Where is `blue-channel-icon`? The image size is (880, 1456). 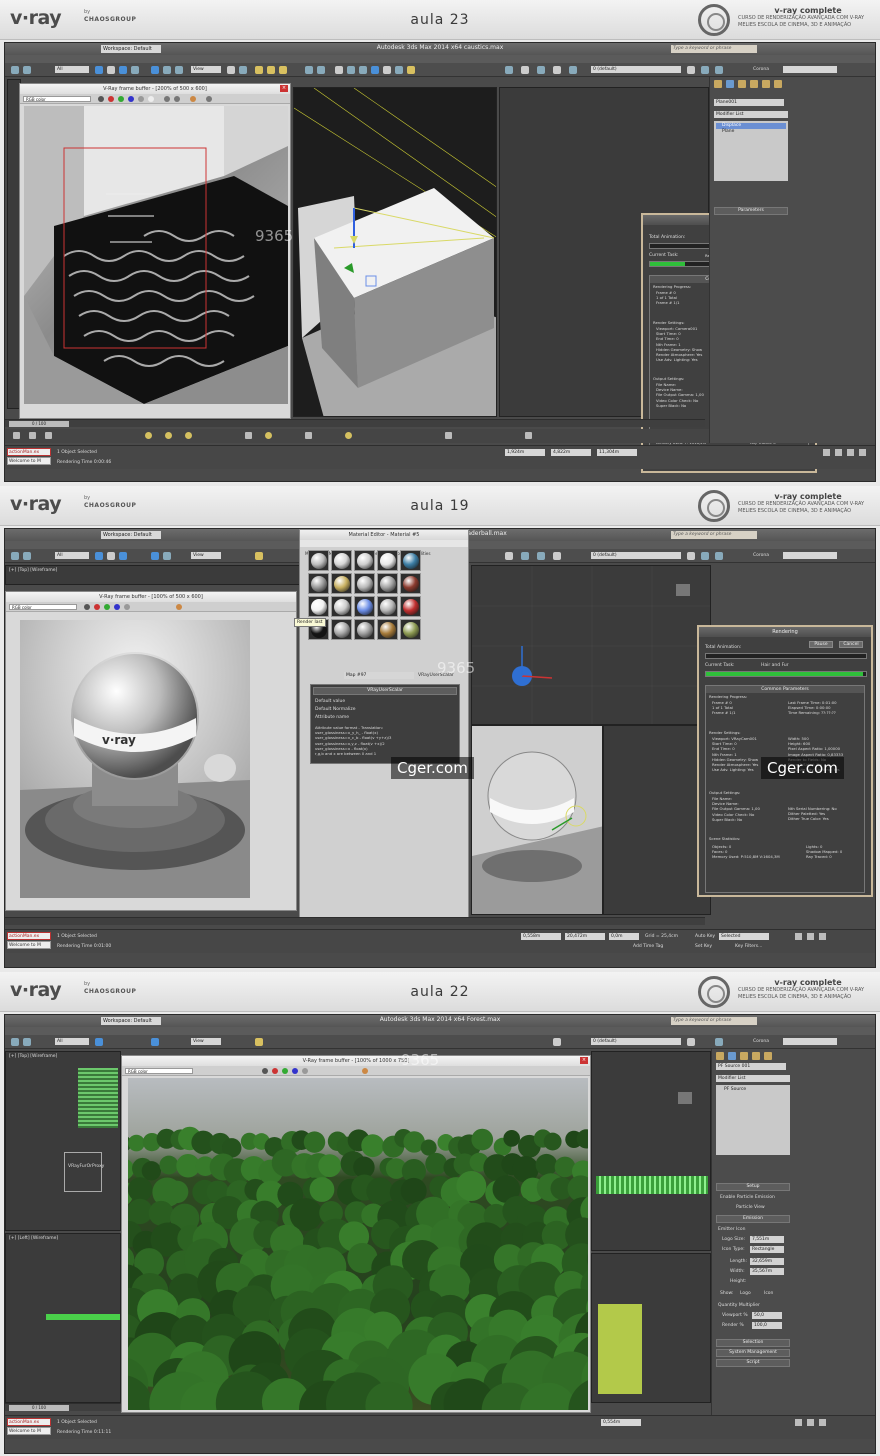 blue-channel-icon is located at coordinates (131, 99).